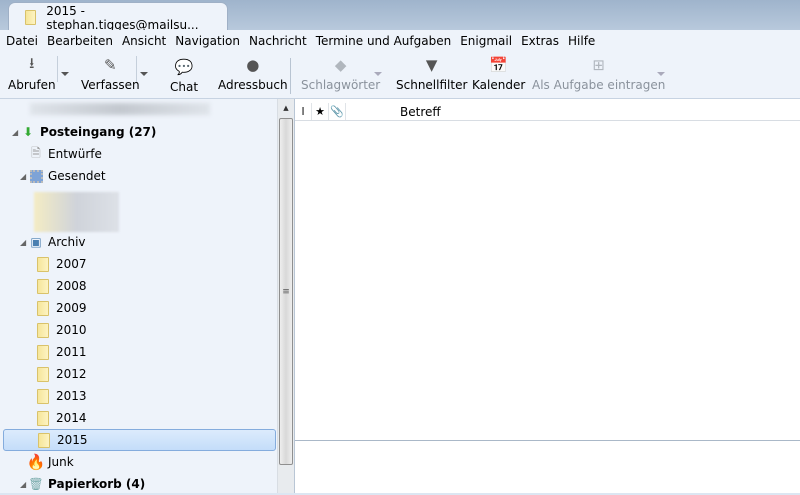 Image resolution: width=800 pixels, height=495 pixels. I want to click on redacted-account-name, so click(120, 109).